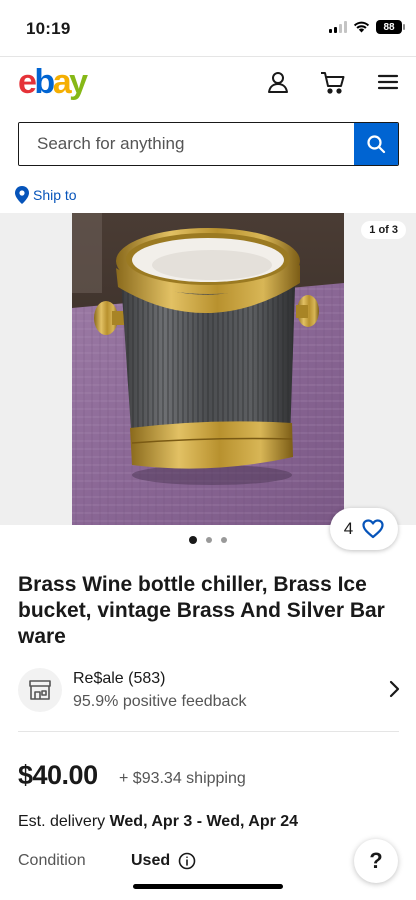 The height and width of the screenshot is (900, 416). I want to click on delivery-dates: Wed, Apr 3 - Wed, Apr 24, so click(204, 821).